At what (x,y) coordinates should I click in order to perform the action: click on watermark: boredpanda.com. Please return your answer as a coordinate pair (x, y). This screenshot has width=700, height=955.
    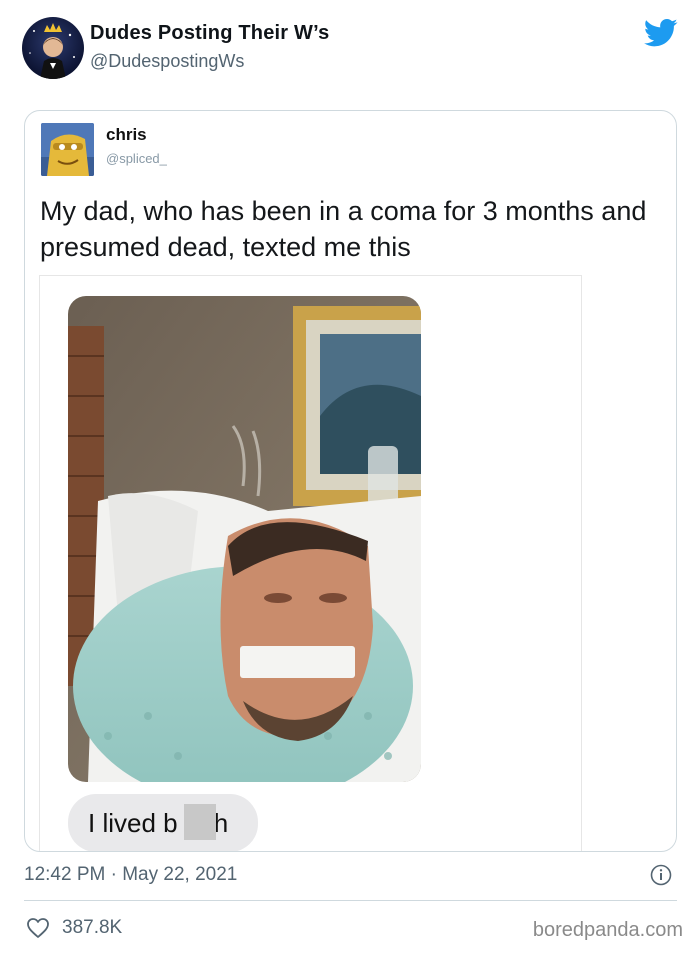
    Looking at the image, I should click on (607, 930).